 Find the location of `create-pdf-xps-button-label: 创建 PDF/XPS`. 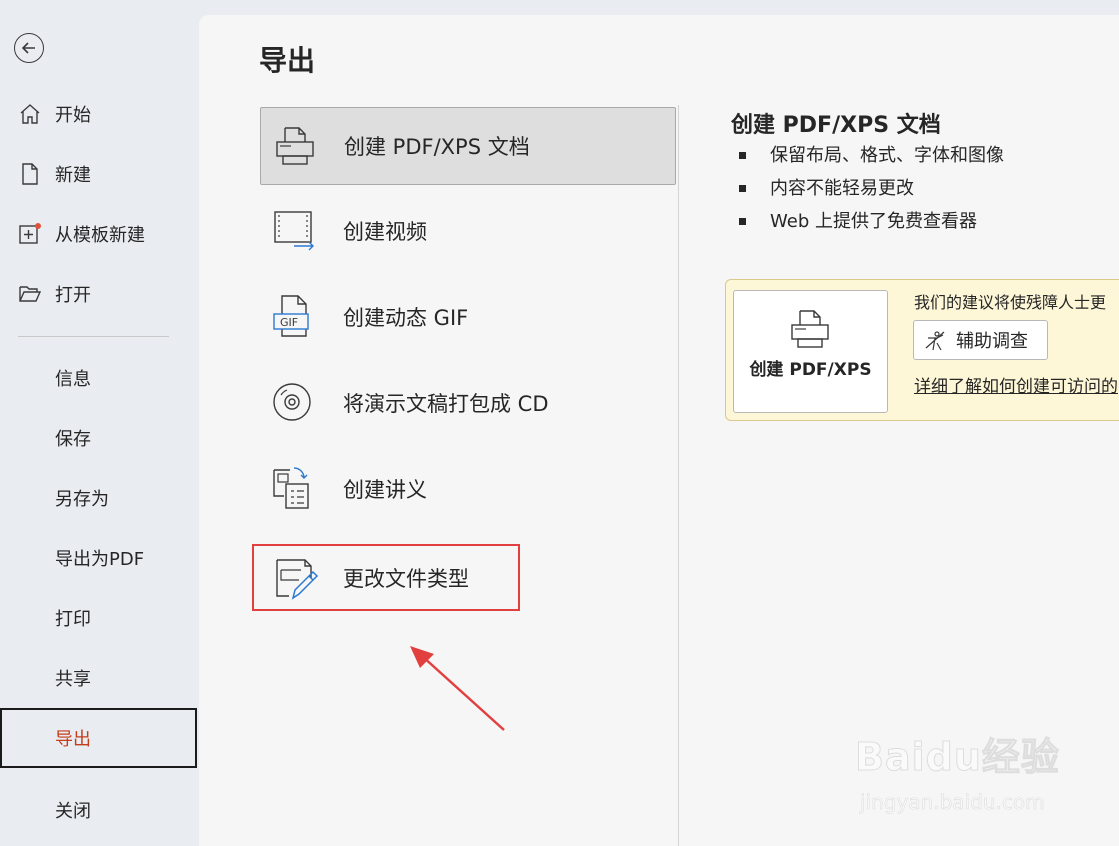

create-pdf-xps-button-label: 创建 PDF/XPS is located at coordinates (810, 370).